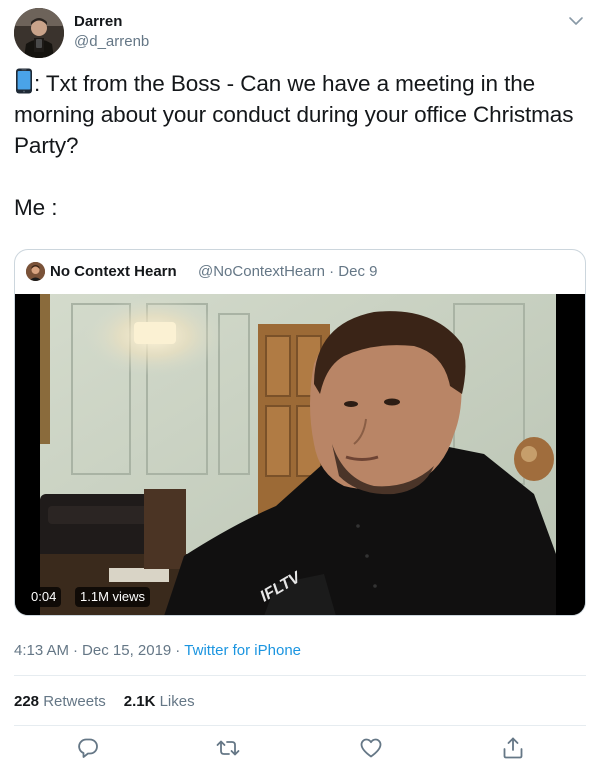 Image resolution: width=600 pixels, height=773 pixels. What do you see at coordinates (357, 271) in the screenshot?
I see `quoted-tweet-date: Dec 9` at bounding box center [357, 271].